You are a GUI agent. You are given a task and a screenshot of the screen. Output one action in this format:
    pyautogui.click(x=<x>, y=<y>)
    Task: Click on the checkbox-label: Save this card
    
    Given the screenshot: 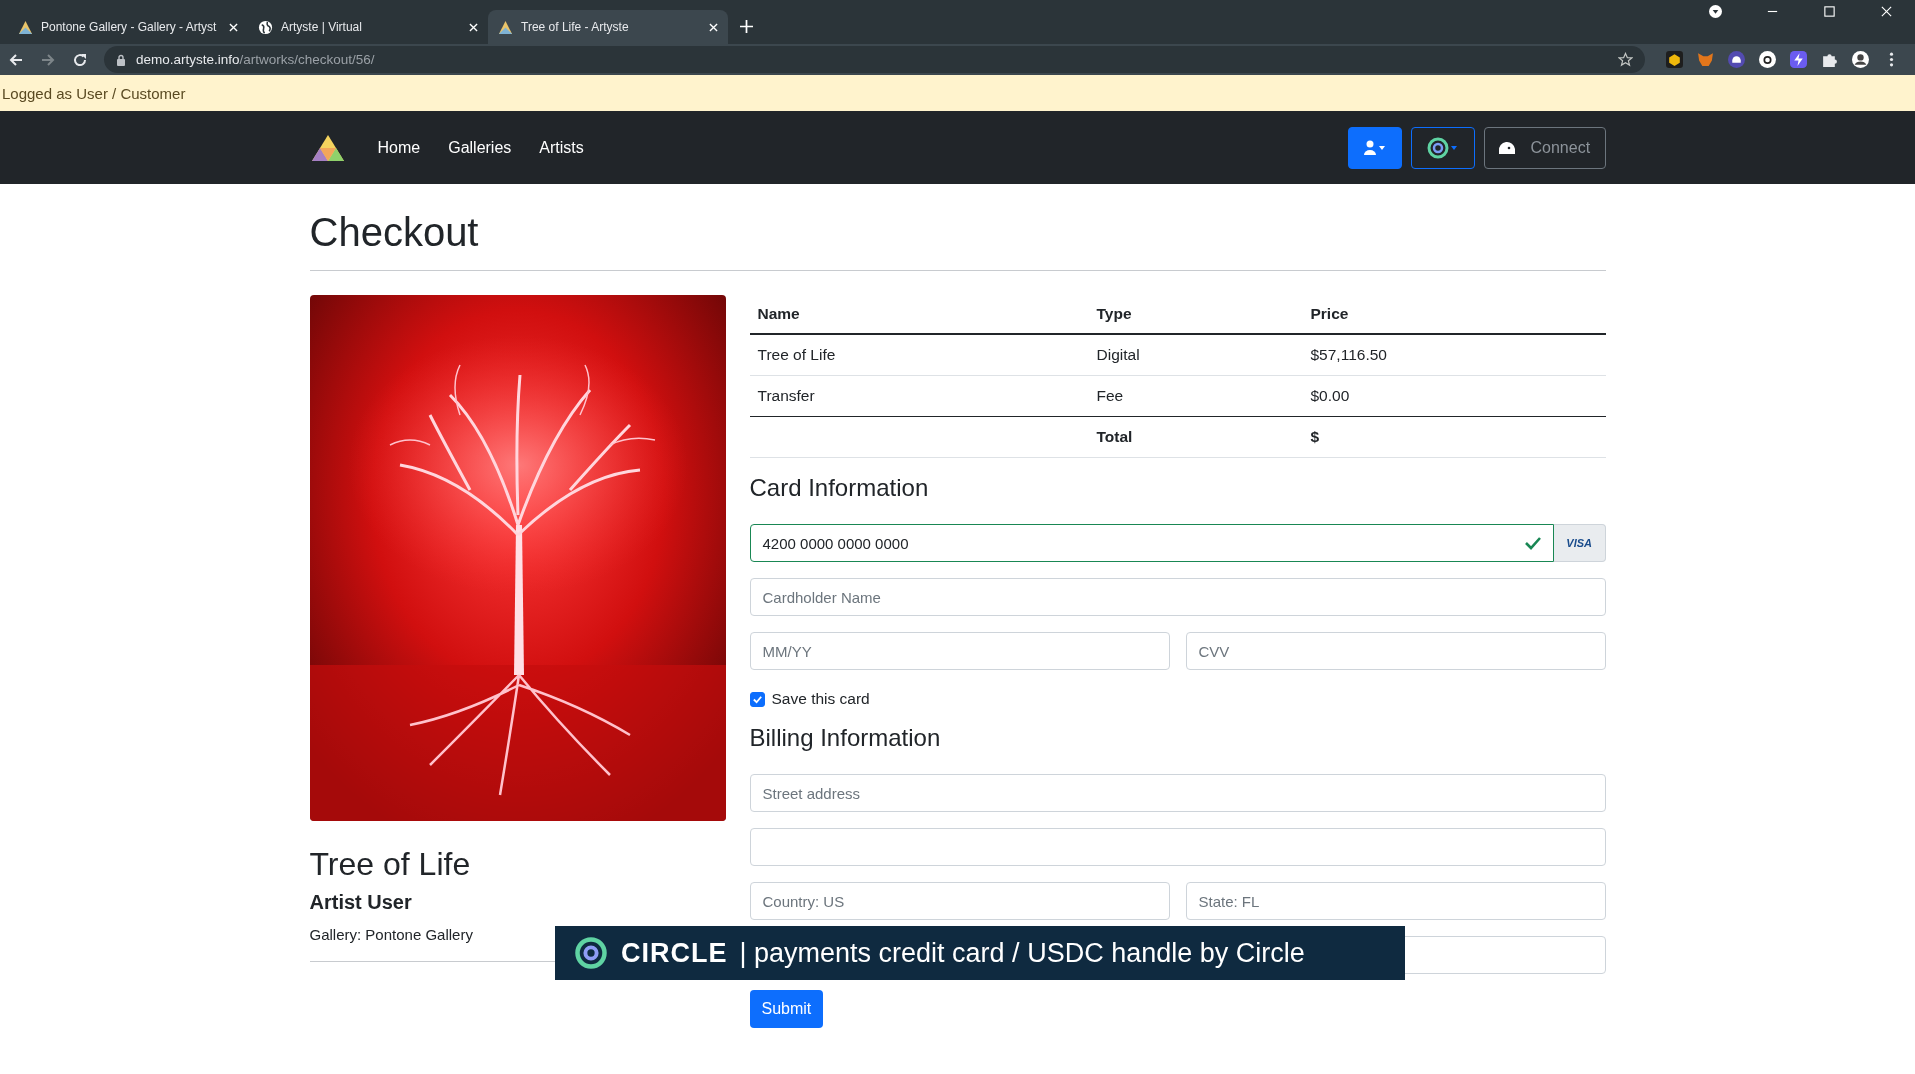 What is the action you would take?
    pyautogui.click(x=820, y=699)
    